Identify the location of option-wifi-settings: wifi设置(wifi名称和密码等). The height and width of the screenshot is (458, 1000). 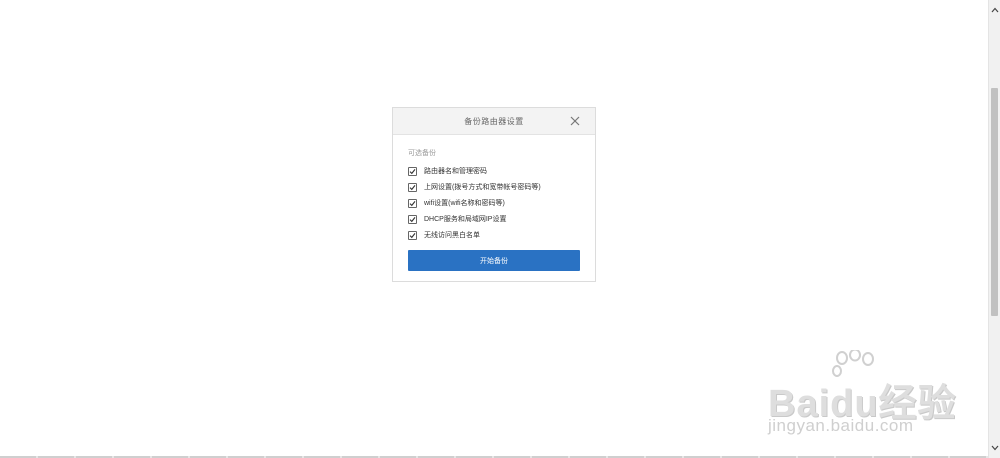
(494, 203).